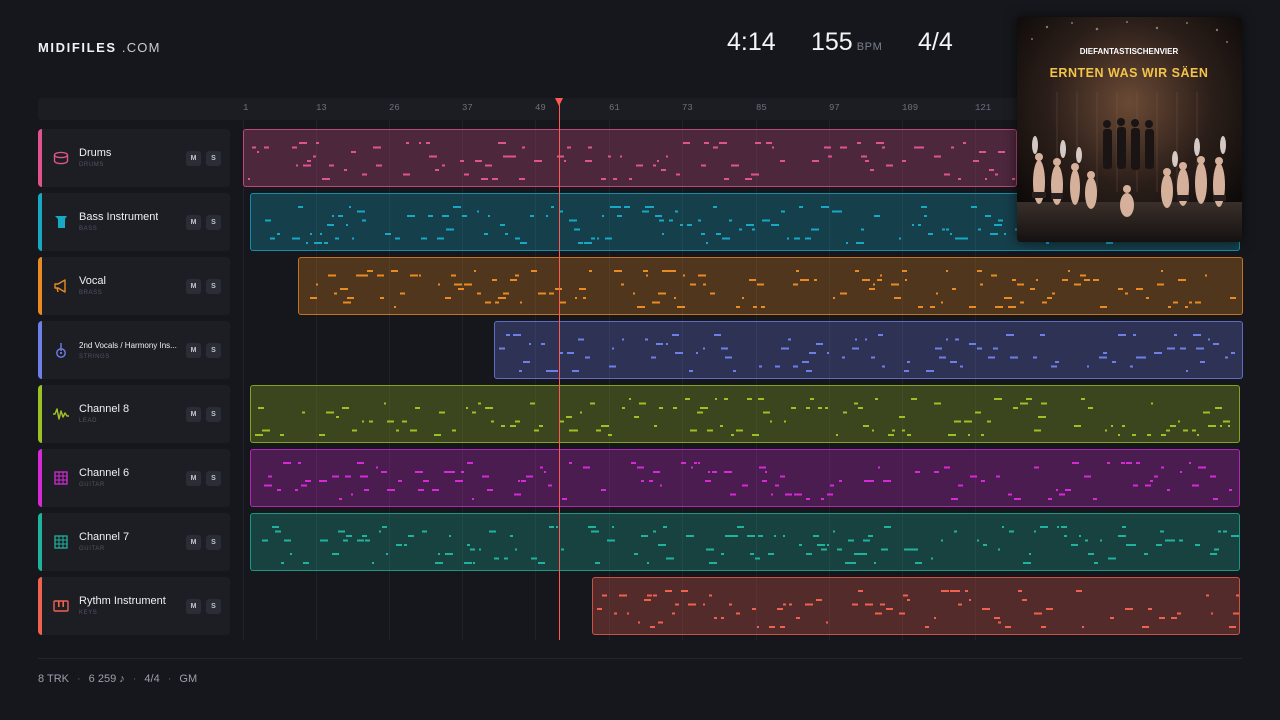 The height and width of the screenshot is (720, 1280). I want to click on ruler-tick-label: 13, so click(321, 108).